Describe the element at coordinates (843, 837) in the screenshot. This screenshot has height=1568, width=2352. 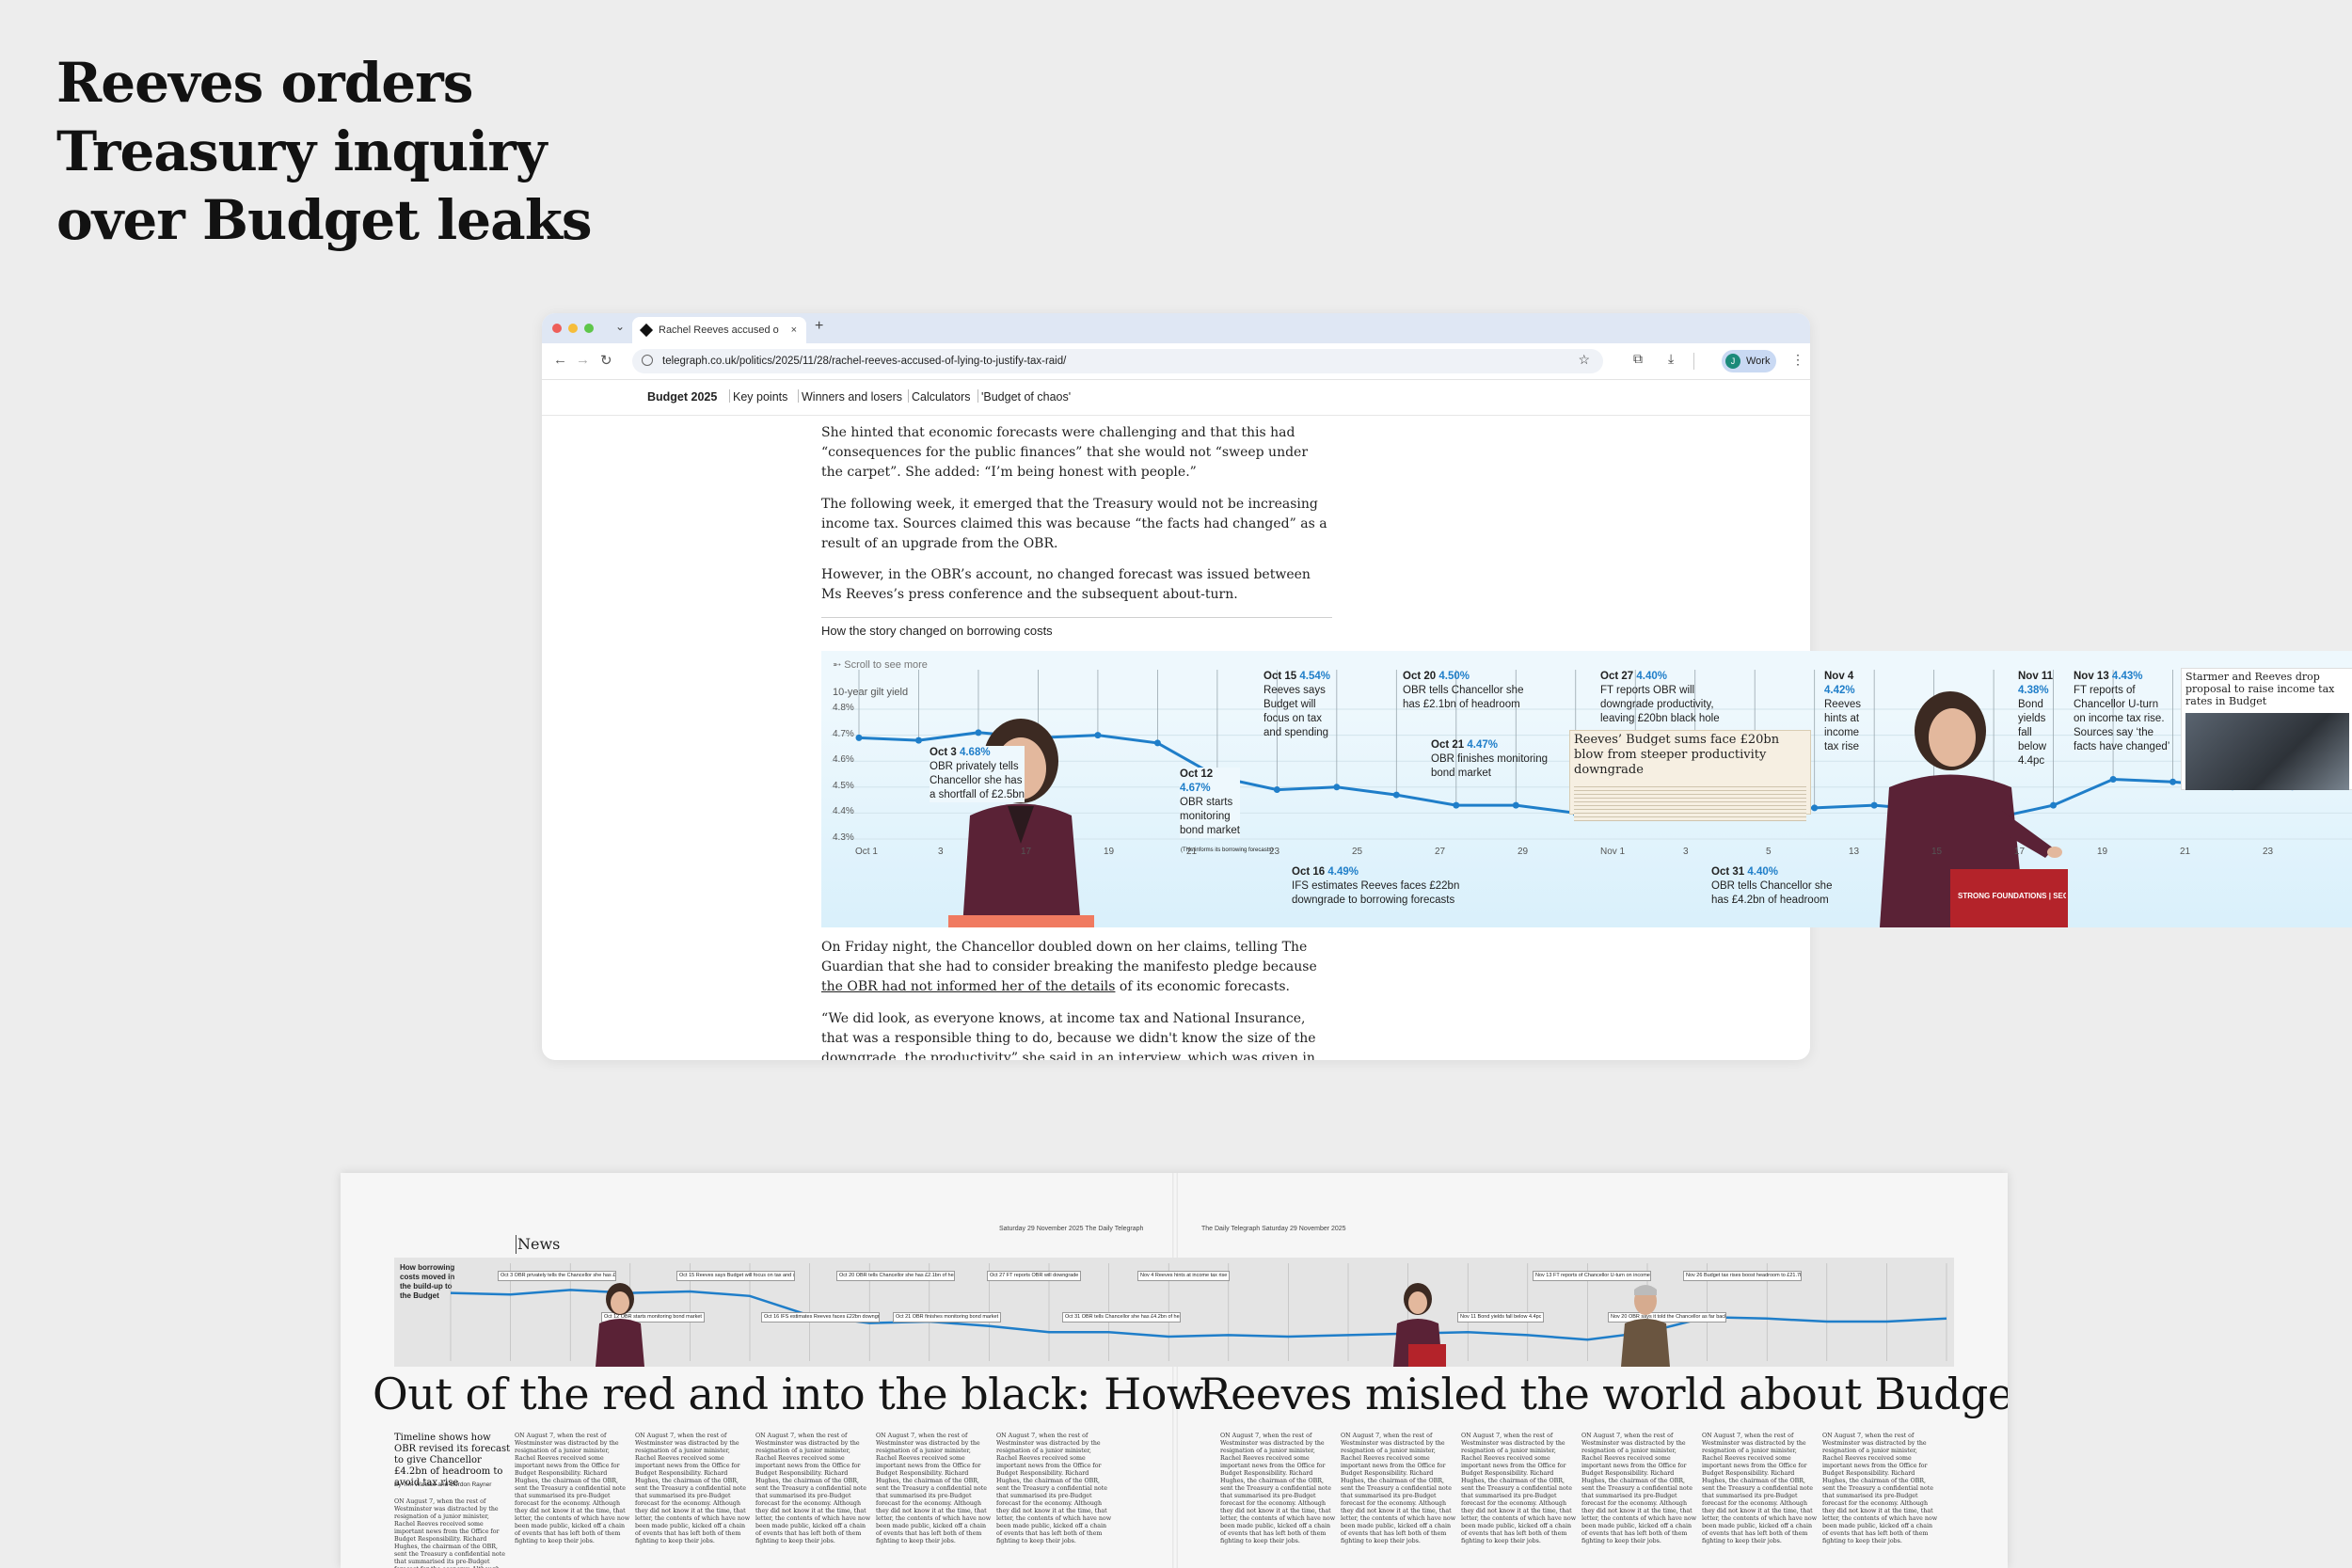
I see `y-tick-label: 4.3%` at that location.